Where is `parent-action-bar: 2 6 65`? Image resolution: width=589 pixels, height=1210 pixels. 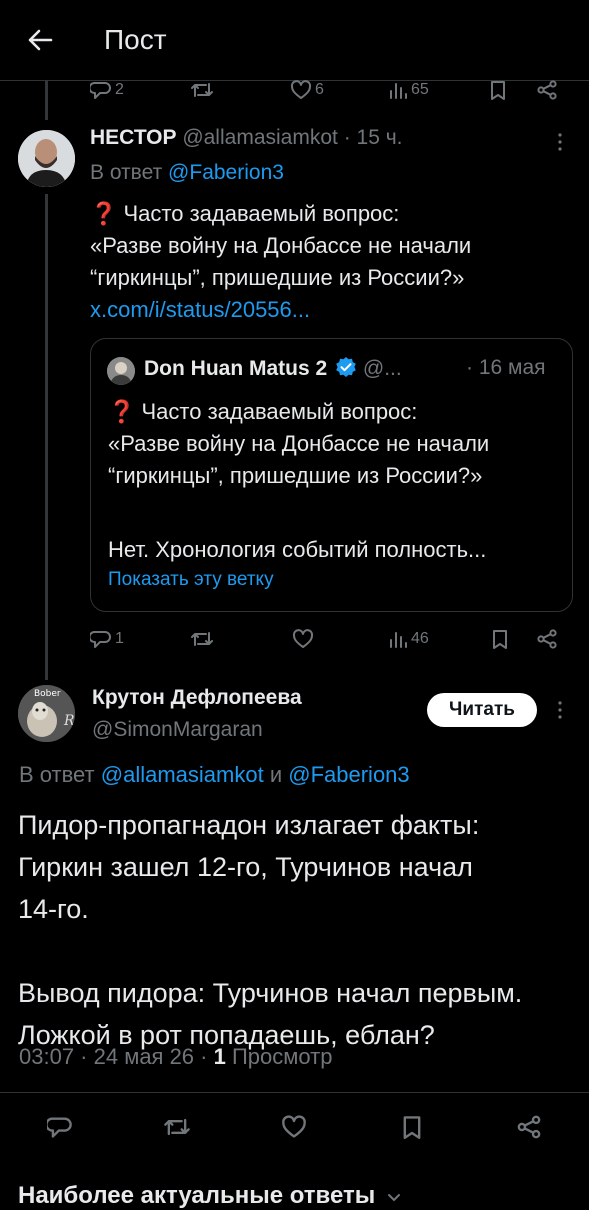
parent-action-bar: 2 6 65 is located at coordinates (325, 89).